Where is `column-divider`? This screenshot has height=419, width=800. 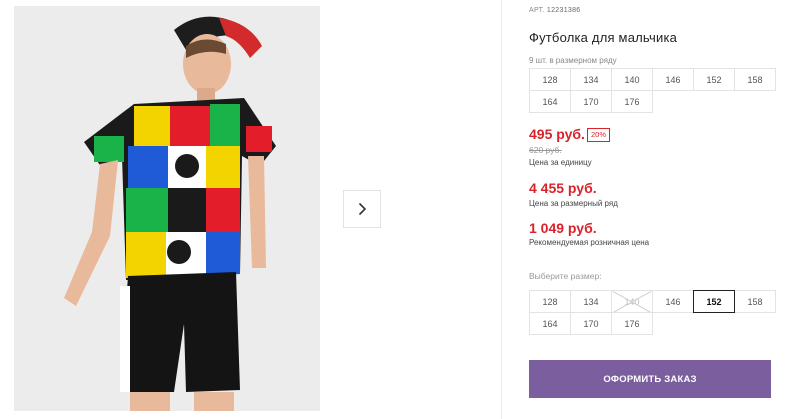 column-divider is located at coordinates (501, 209).